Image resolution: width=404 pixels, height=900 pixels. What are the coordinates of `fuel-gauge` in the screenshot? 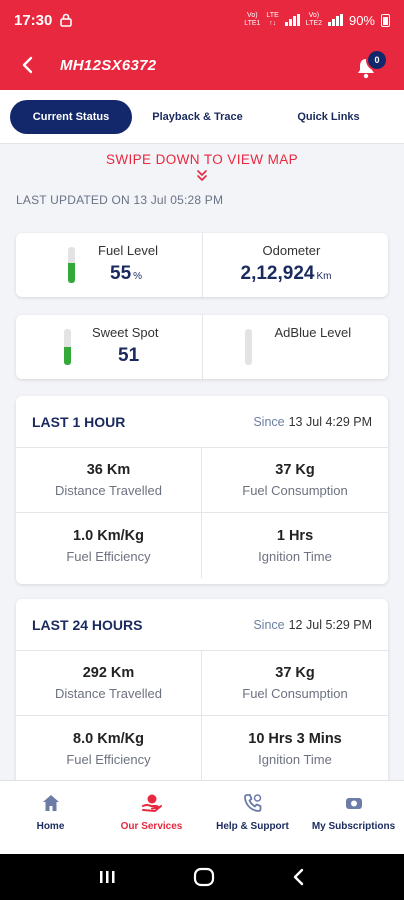 It's located at (71, 265).